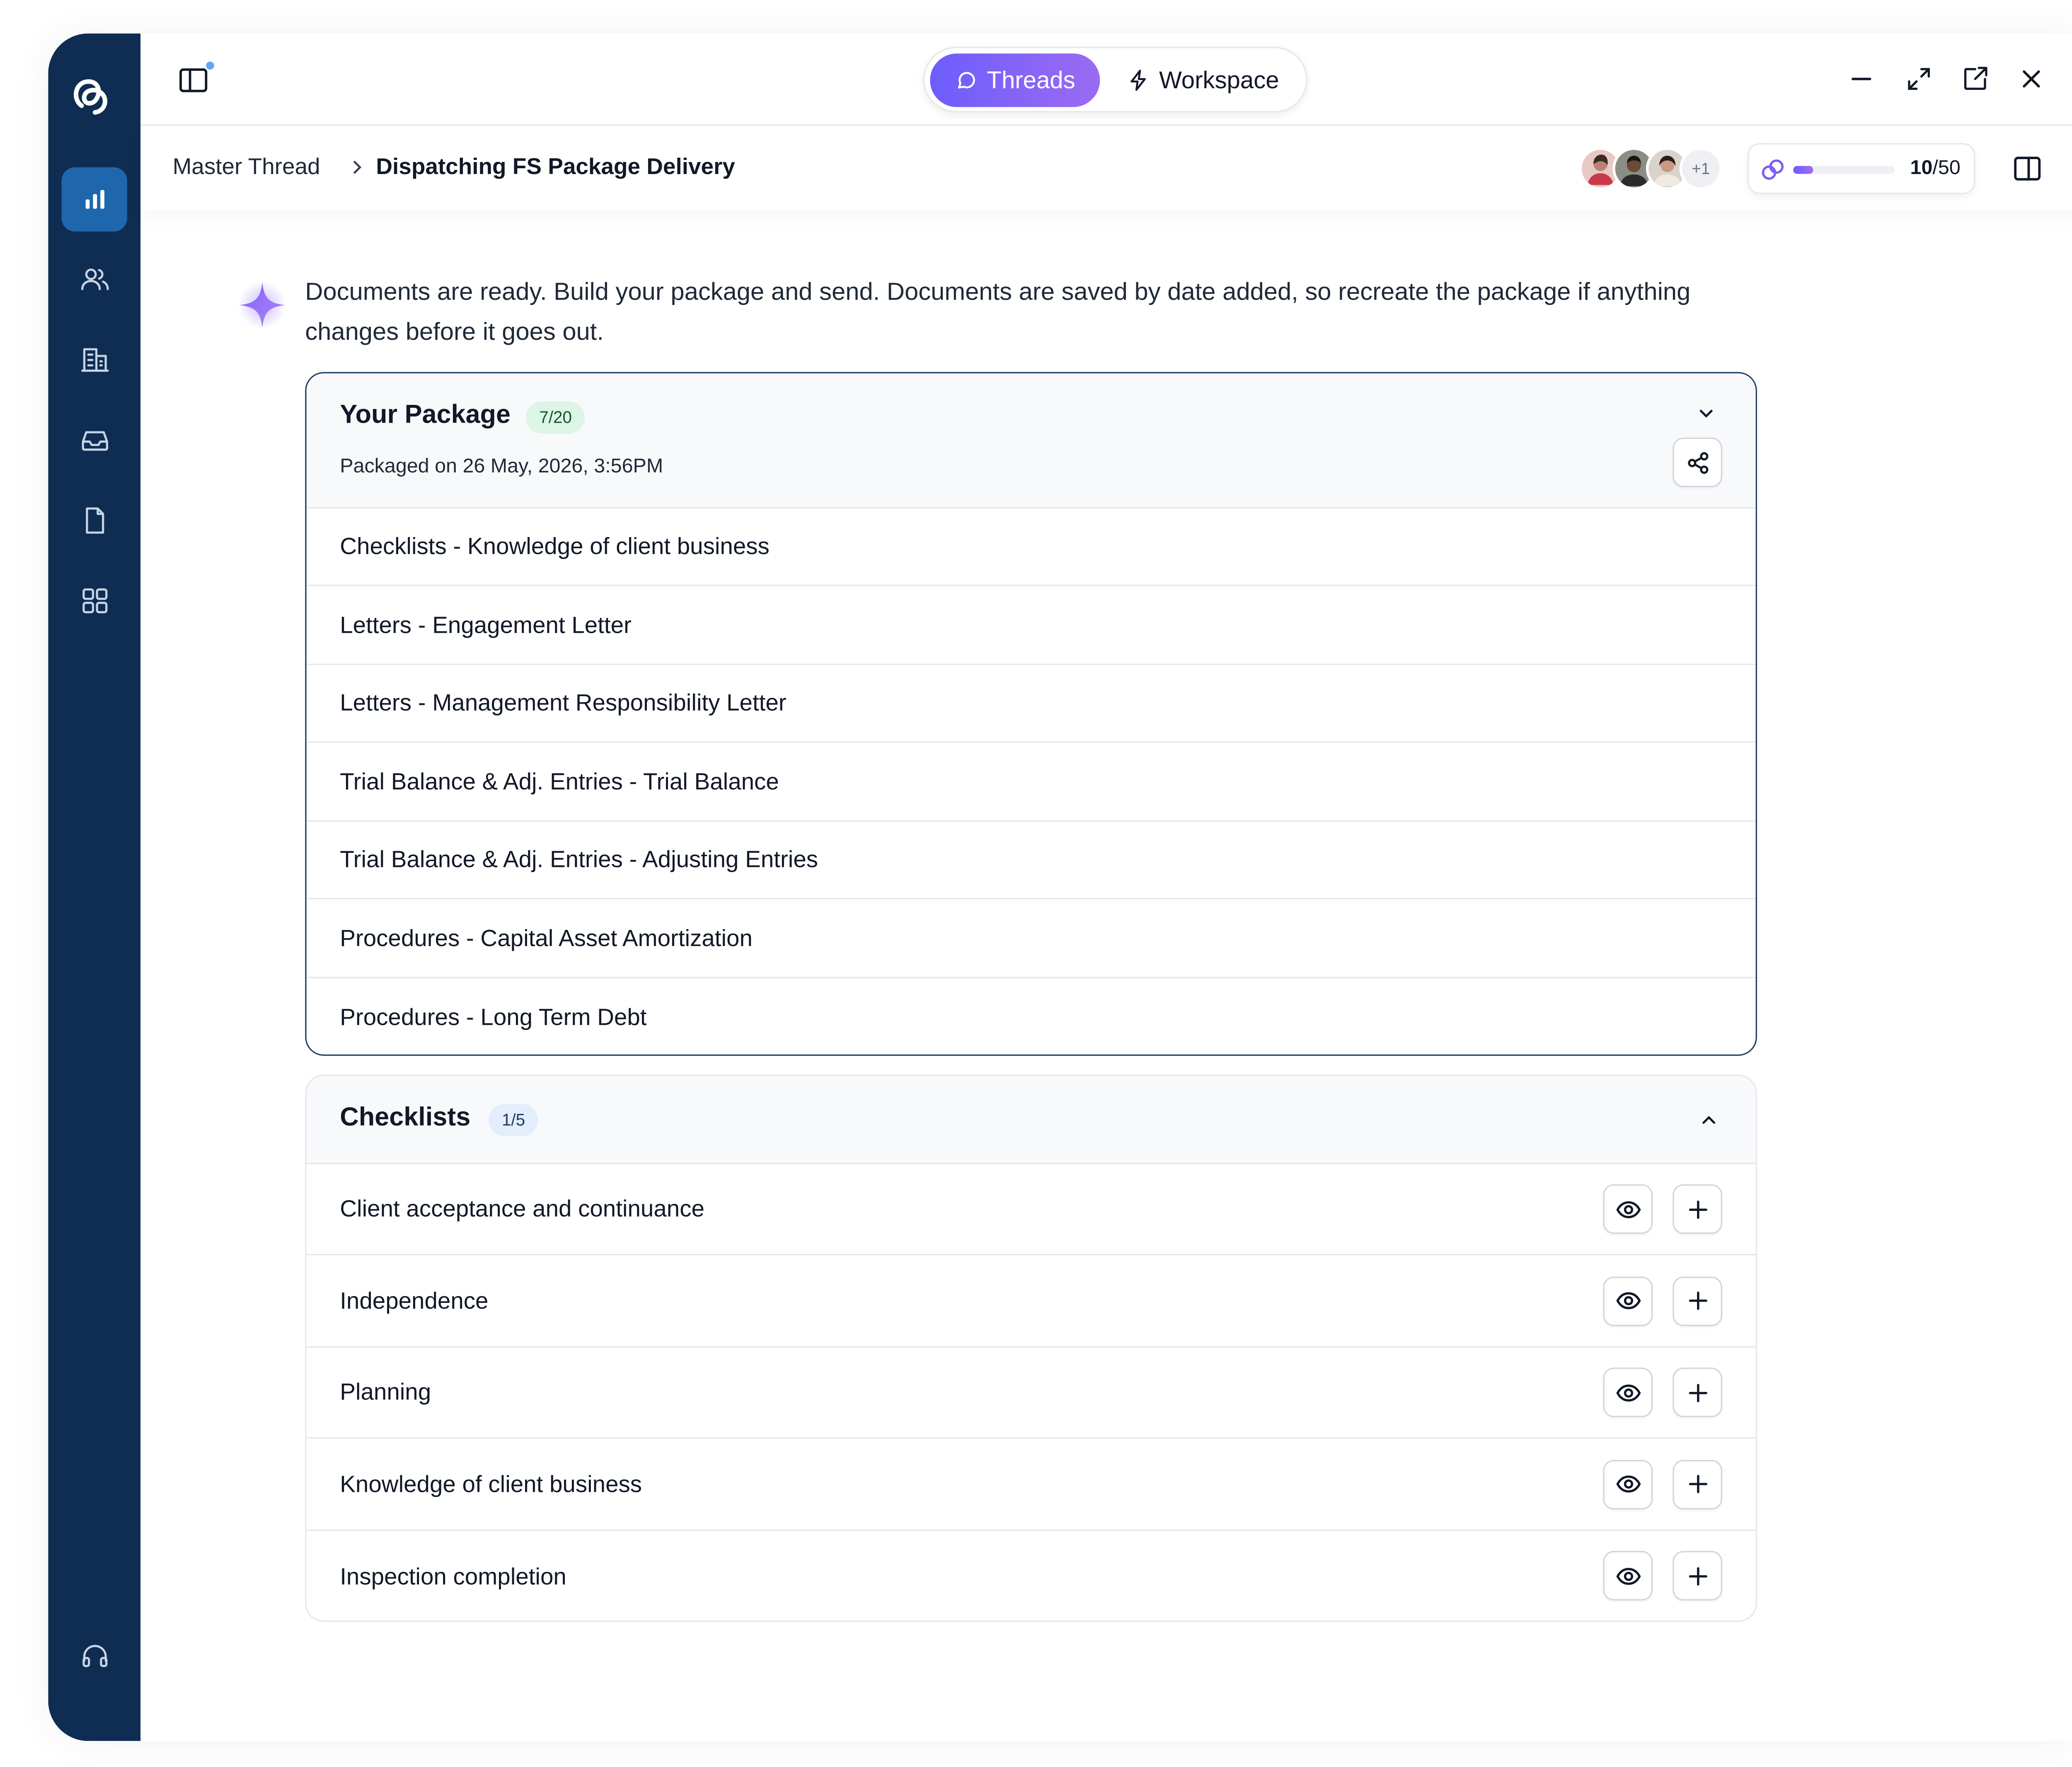 Image resolution: width=2072 pixels, height=1767 pixels. I want to click on minimize-button, so click(1861, 79).